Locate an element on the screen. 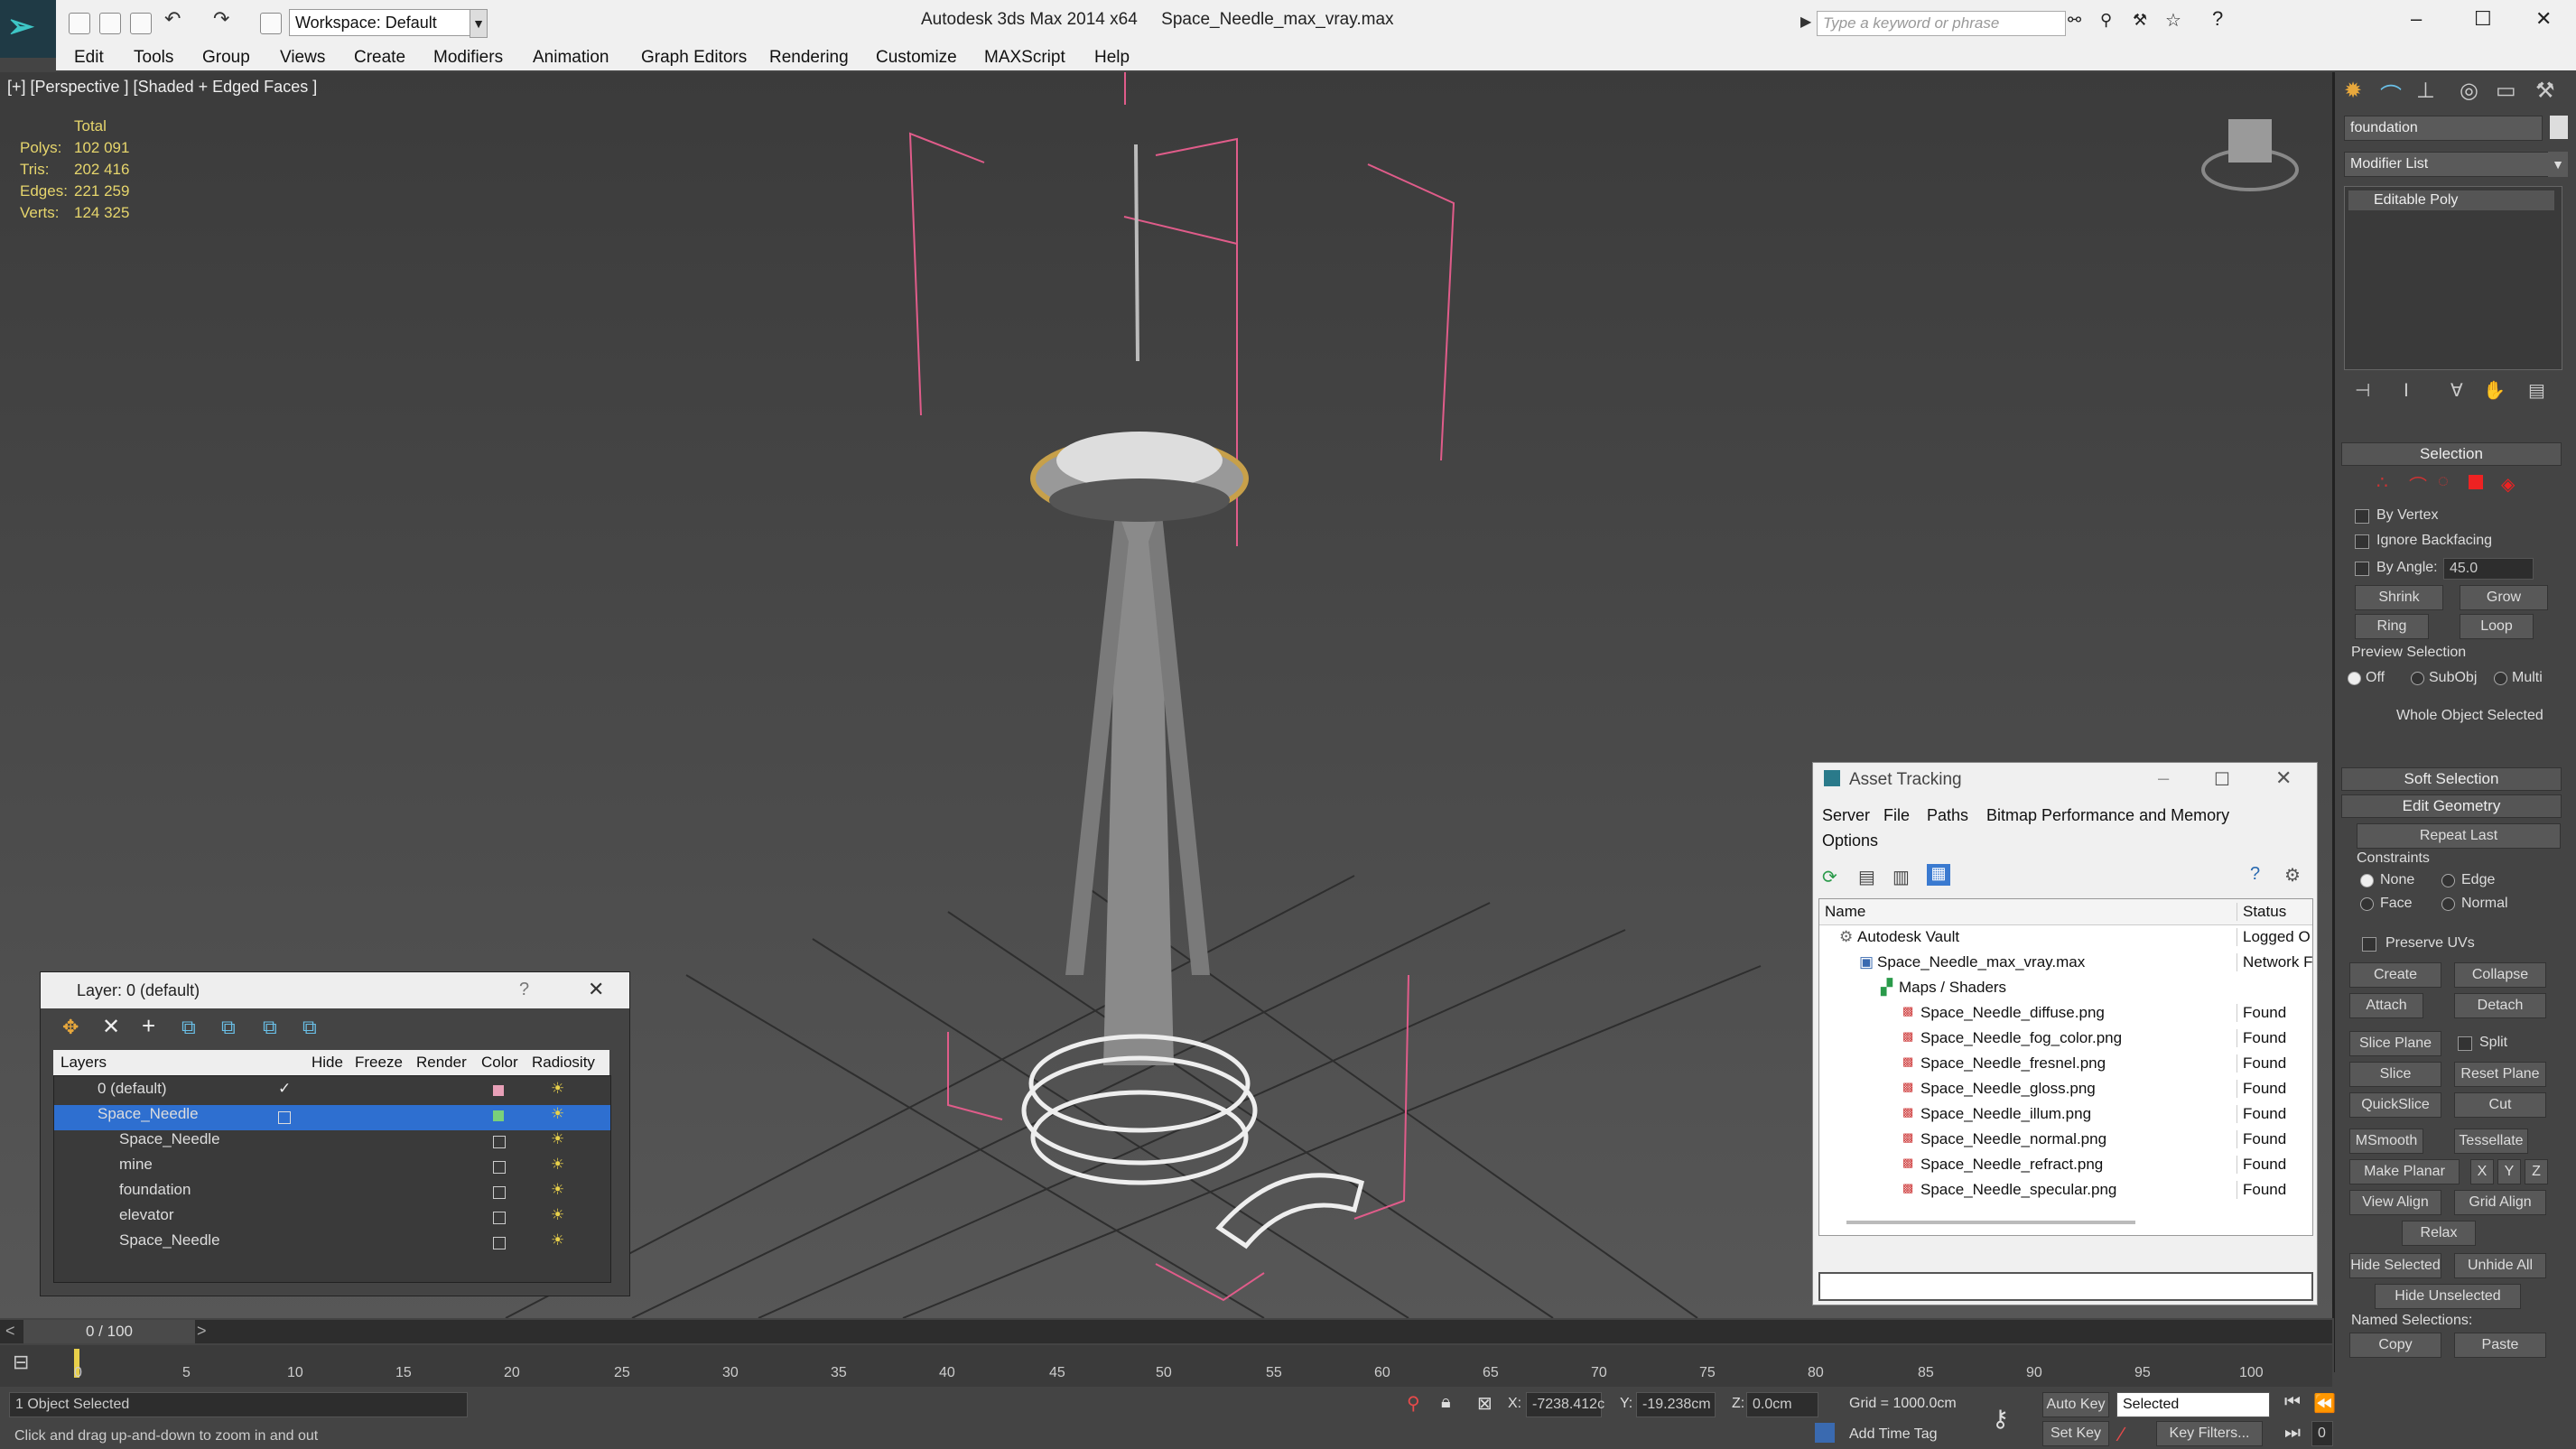  binoculars-icon: ⚯ is located at coordinates (2074, 20).